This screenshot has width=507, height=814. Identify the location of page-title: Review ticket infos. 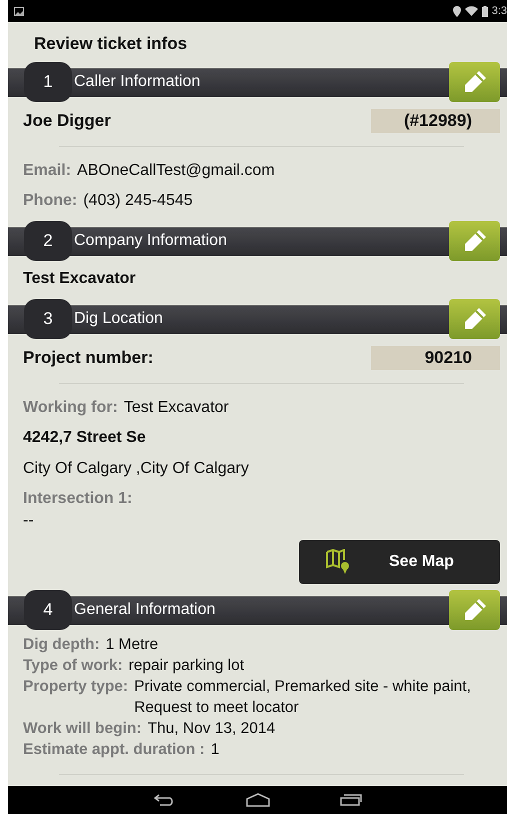
(111, 44).